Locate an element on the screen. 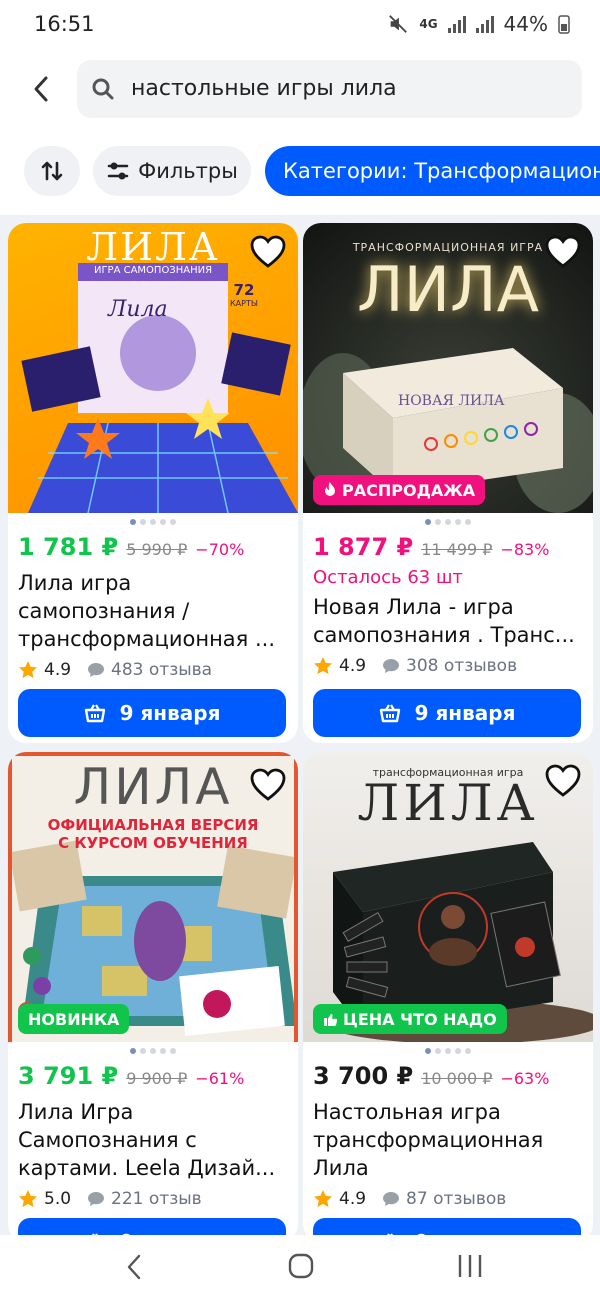 This screenshot has height=1299, width=600. rating-row: 5.0 221 отзыв is located at coordinates (110, 1199).